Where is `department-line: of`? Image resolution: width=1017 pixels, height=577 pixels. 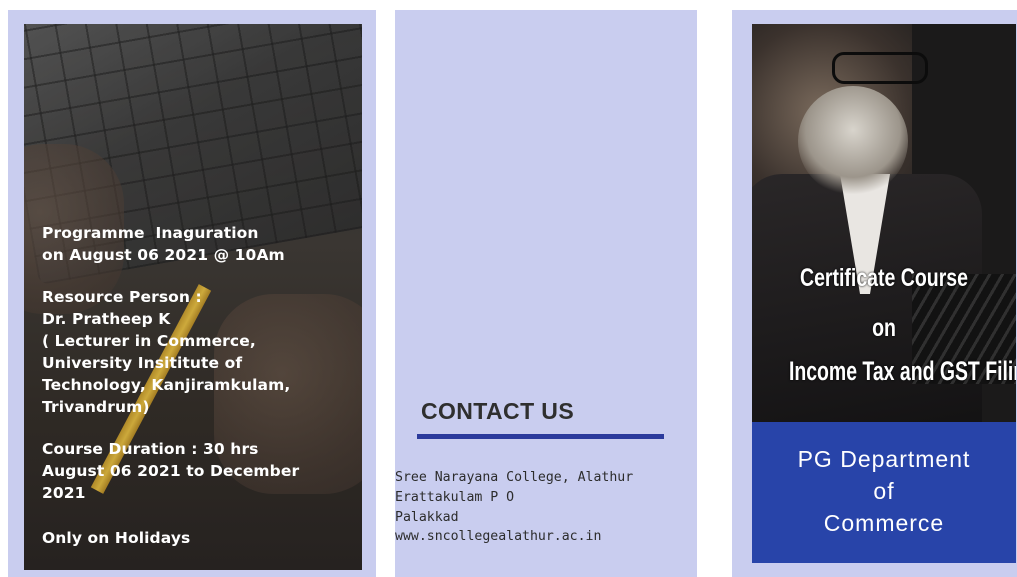
department-line: of is located at coordinates (884, 491).